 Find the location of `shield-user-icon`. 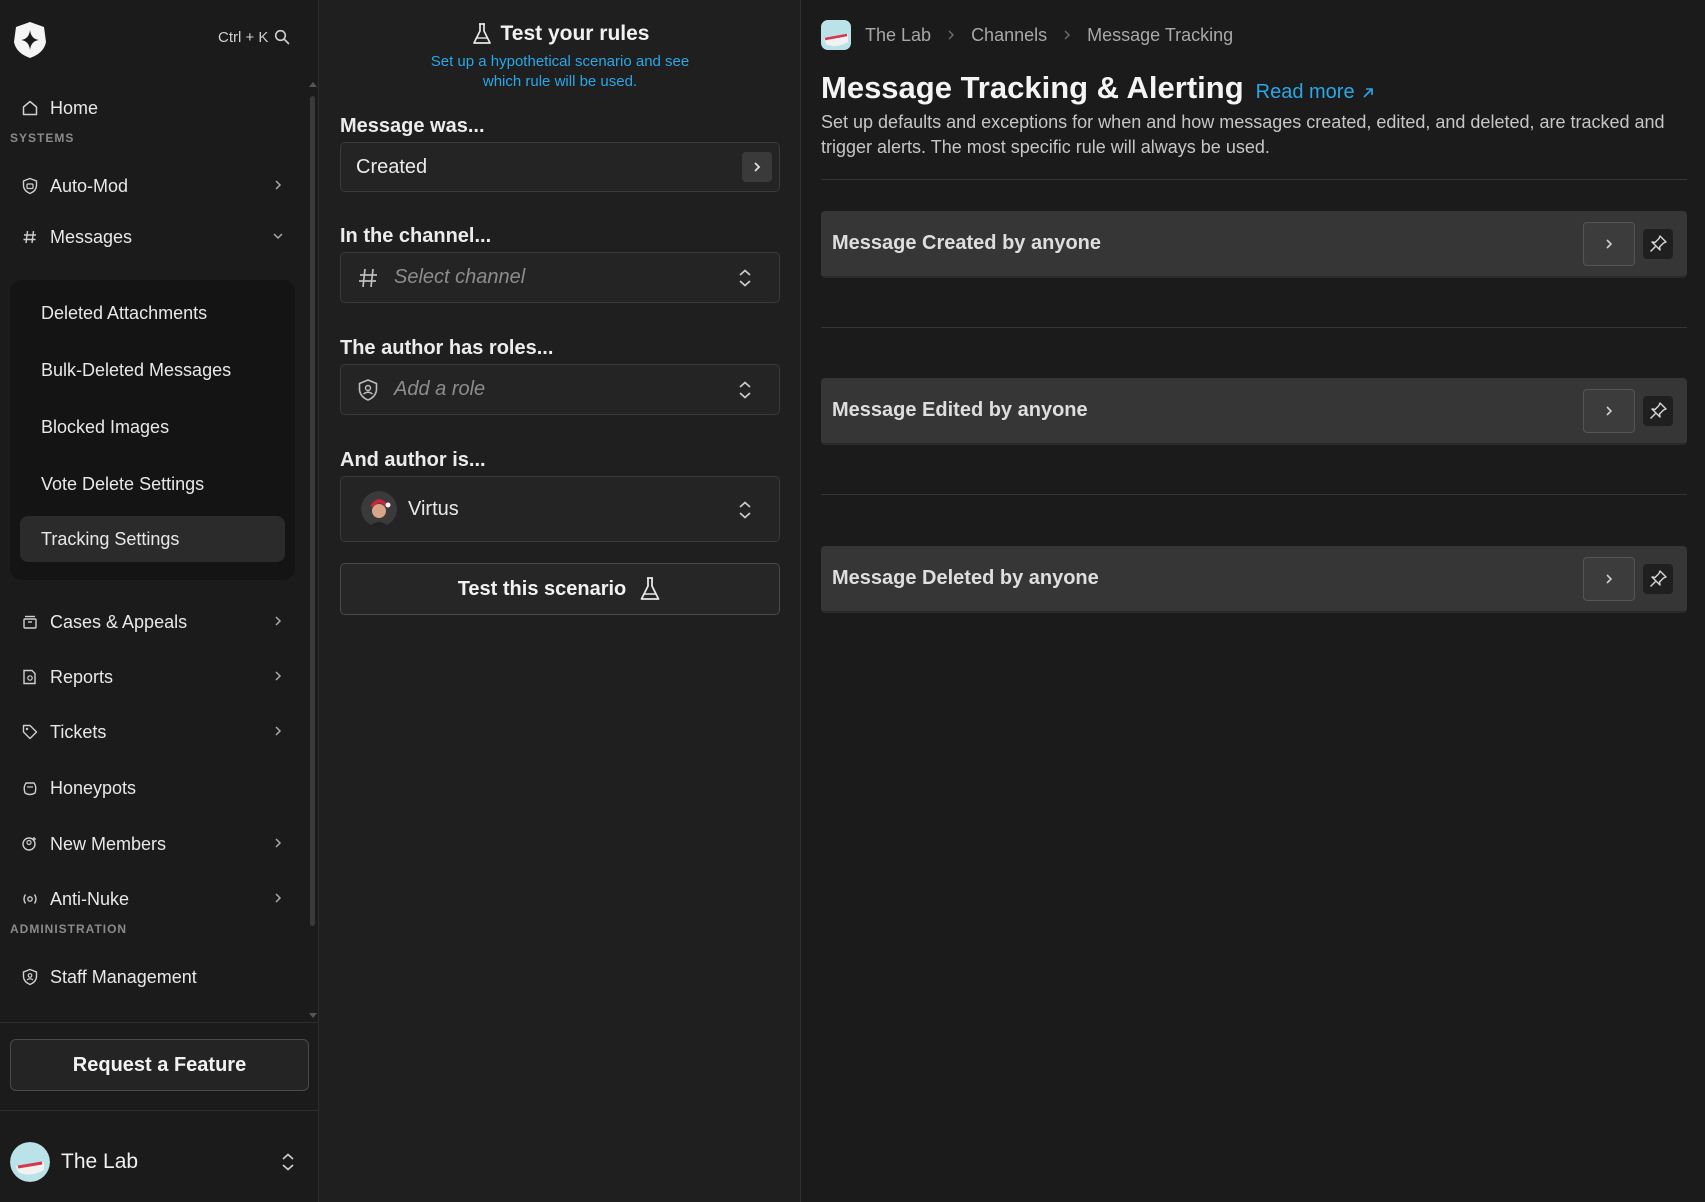

shield-user-icon is located at coordinates (30, 977).